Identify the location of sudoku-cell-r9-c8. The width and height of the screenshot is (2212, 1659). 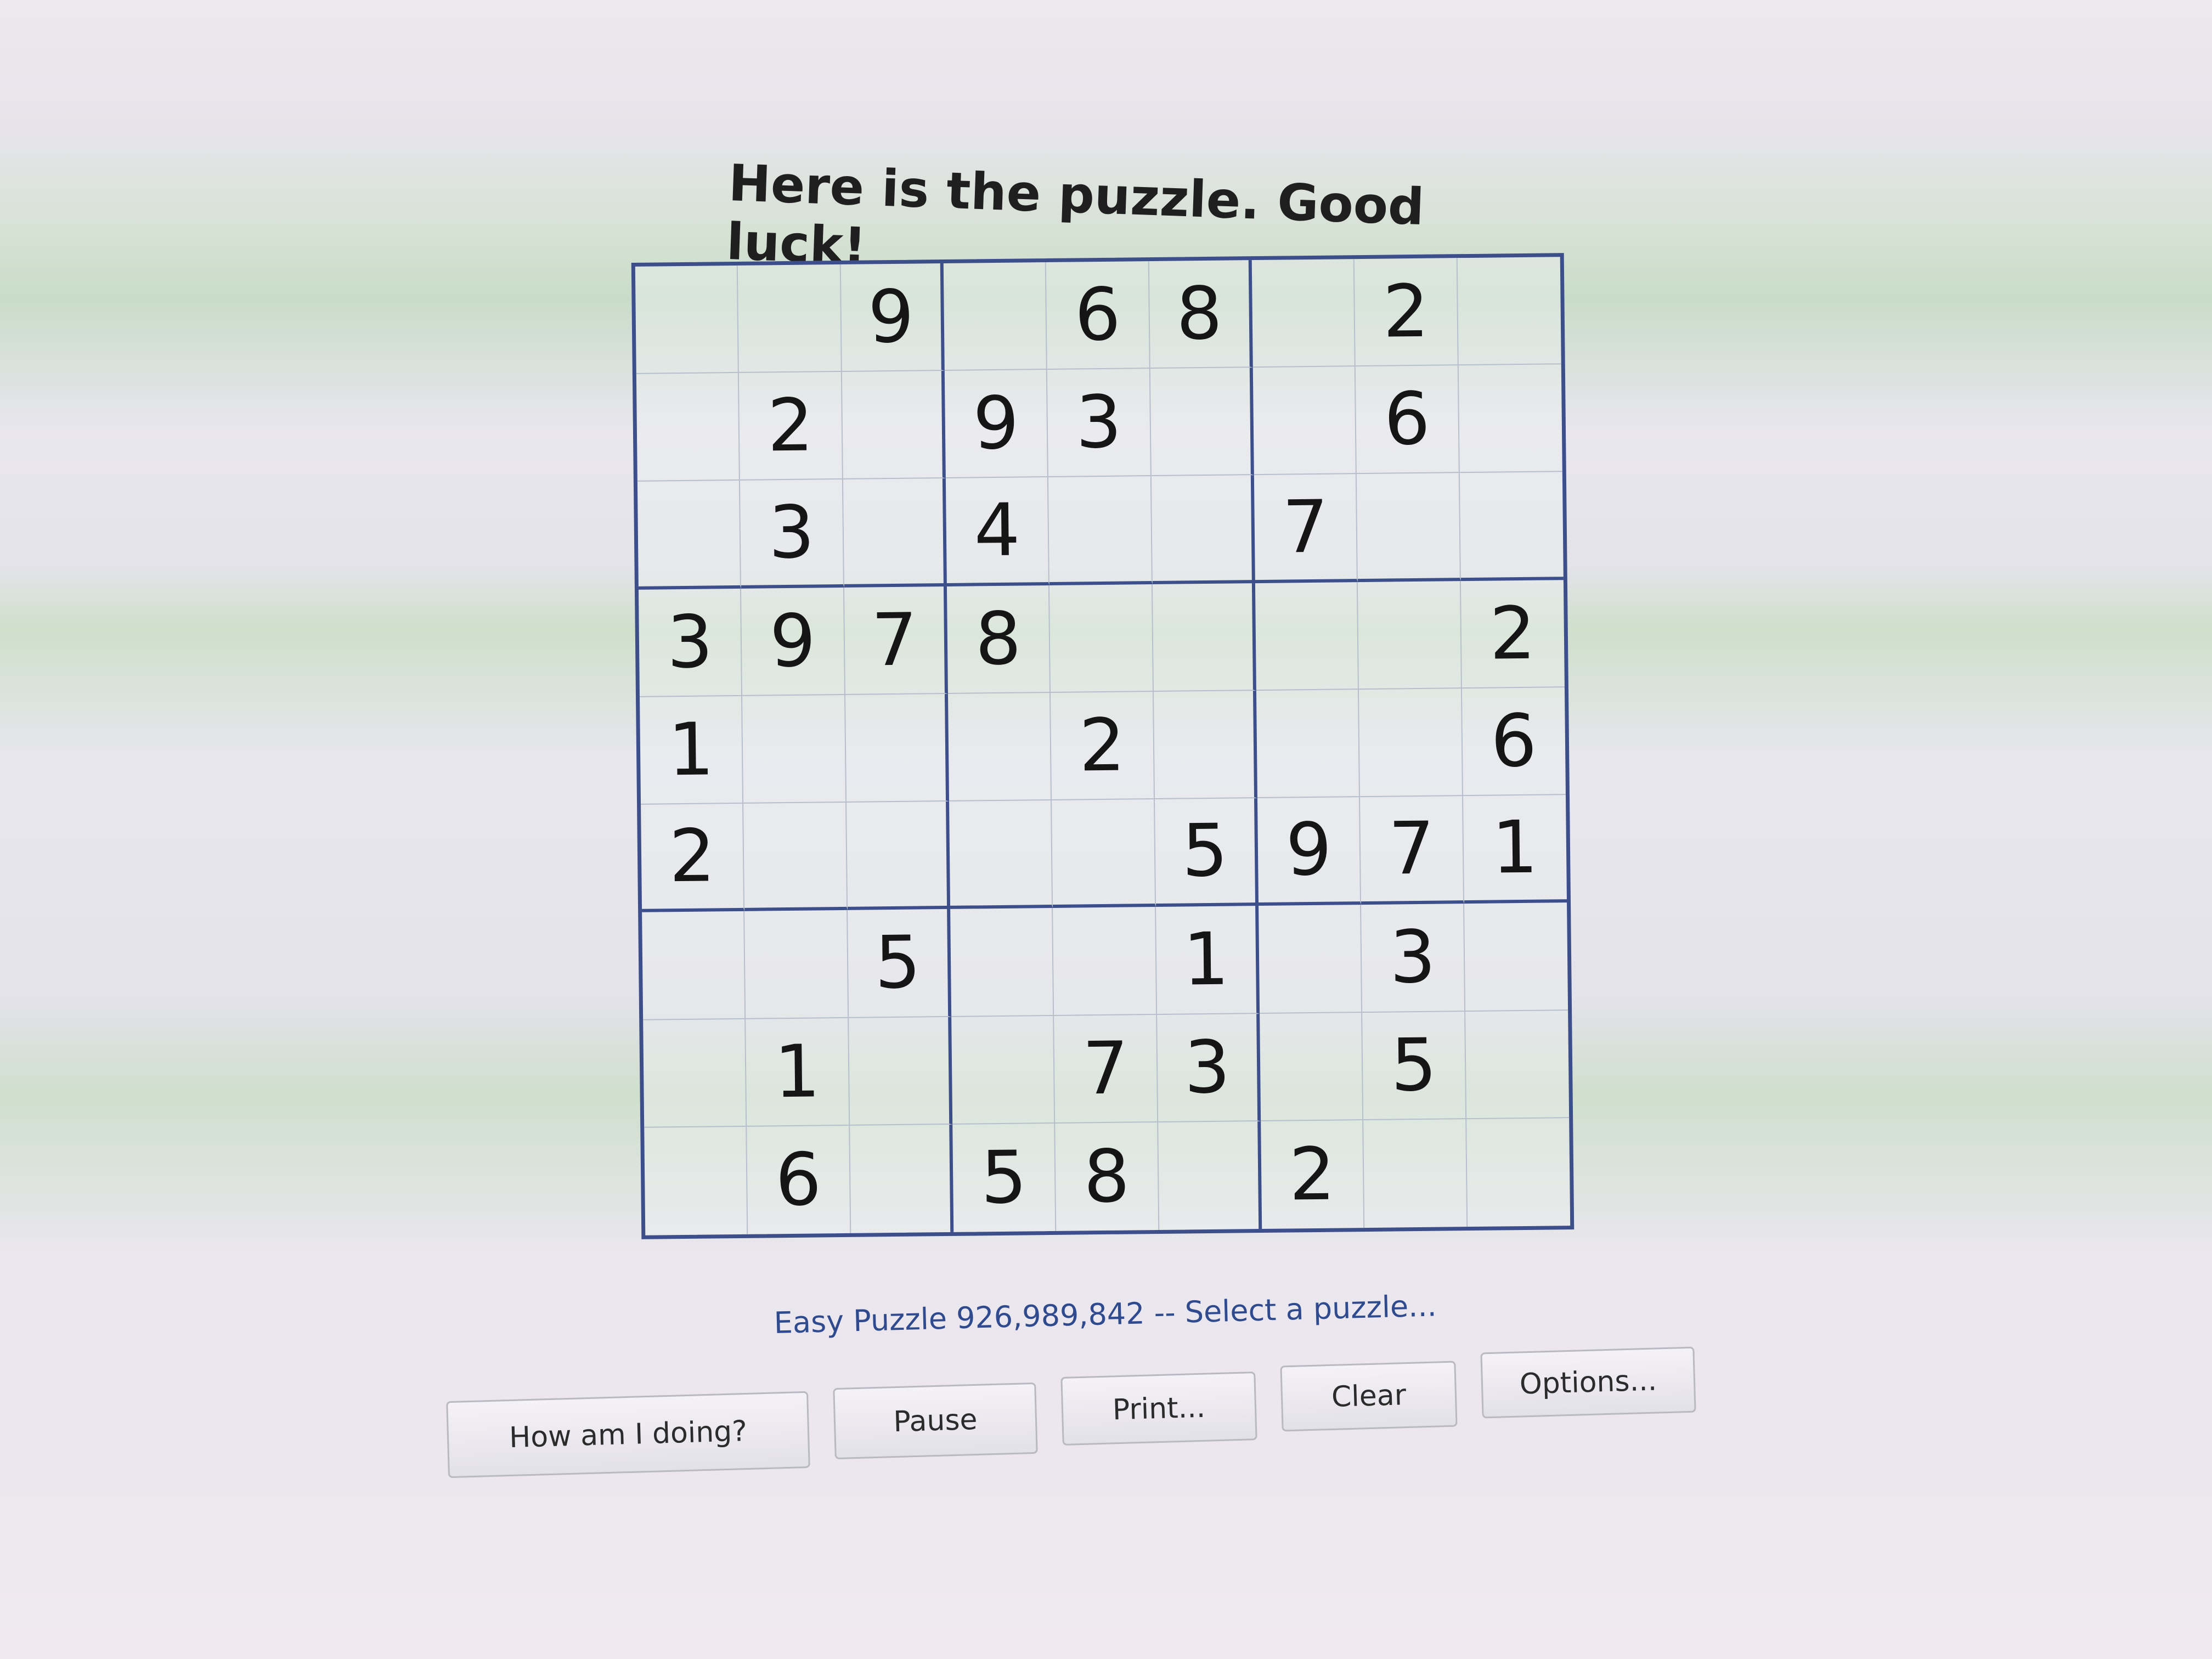
(1415, 1173).